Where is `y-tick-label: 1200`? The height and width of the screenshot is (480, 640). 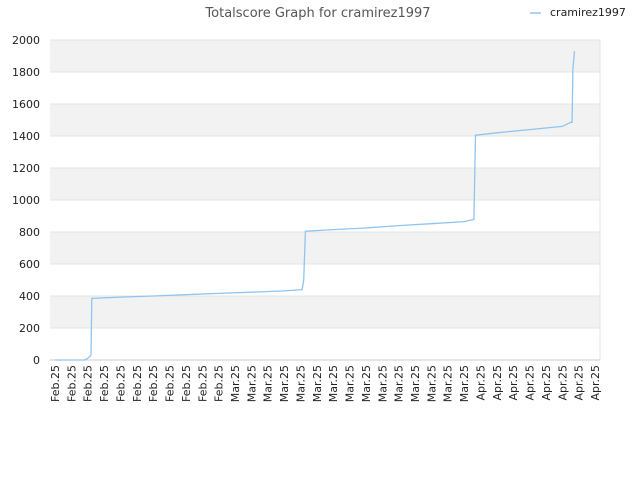
y-tick-label: 1200 is located at coordinates (26, 168).